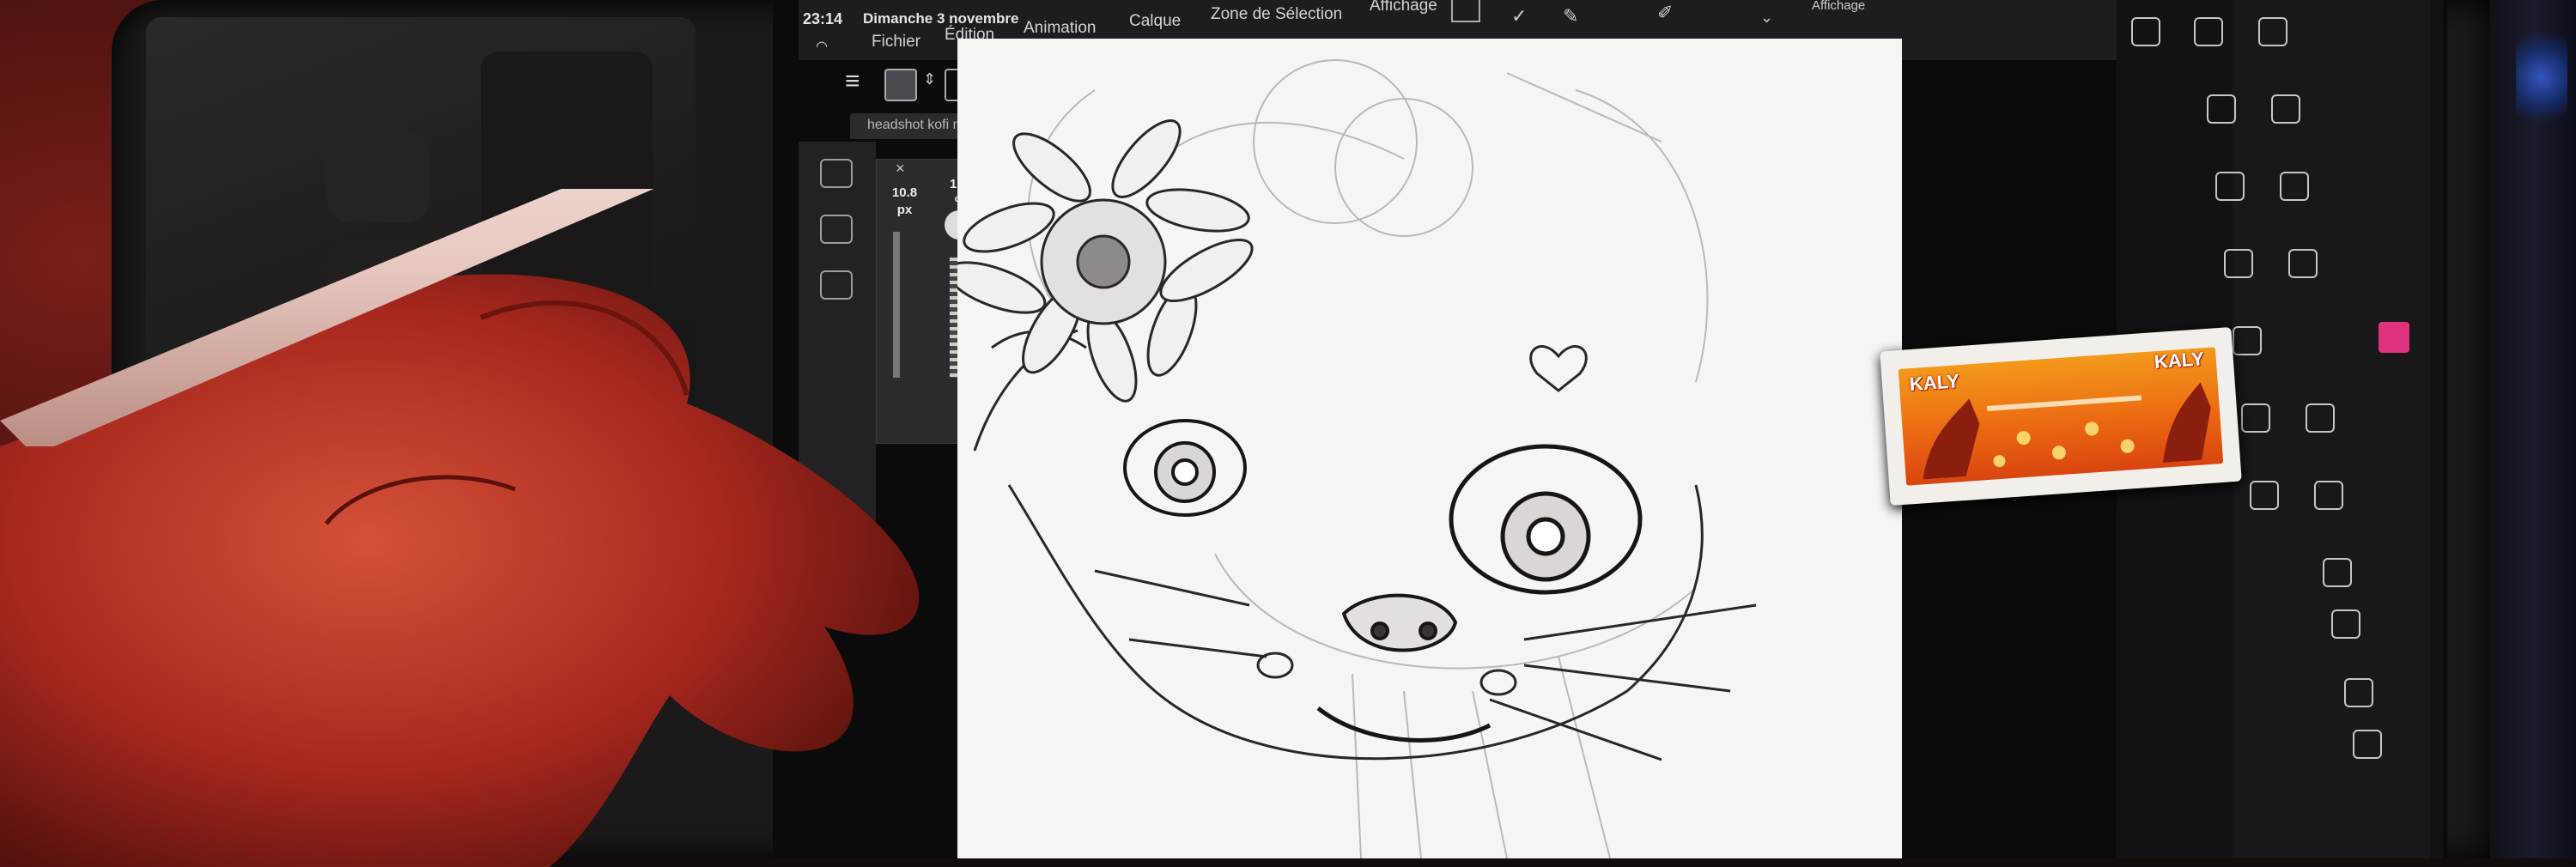 This screenshot has height=867, width=2576. Describe the element at coordinates (2145, 31) in the screenshot. I see `panel-toggle-icon` at that location.